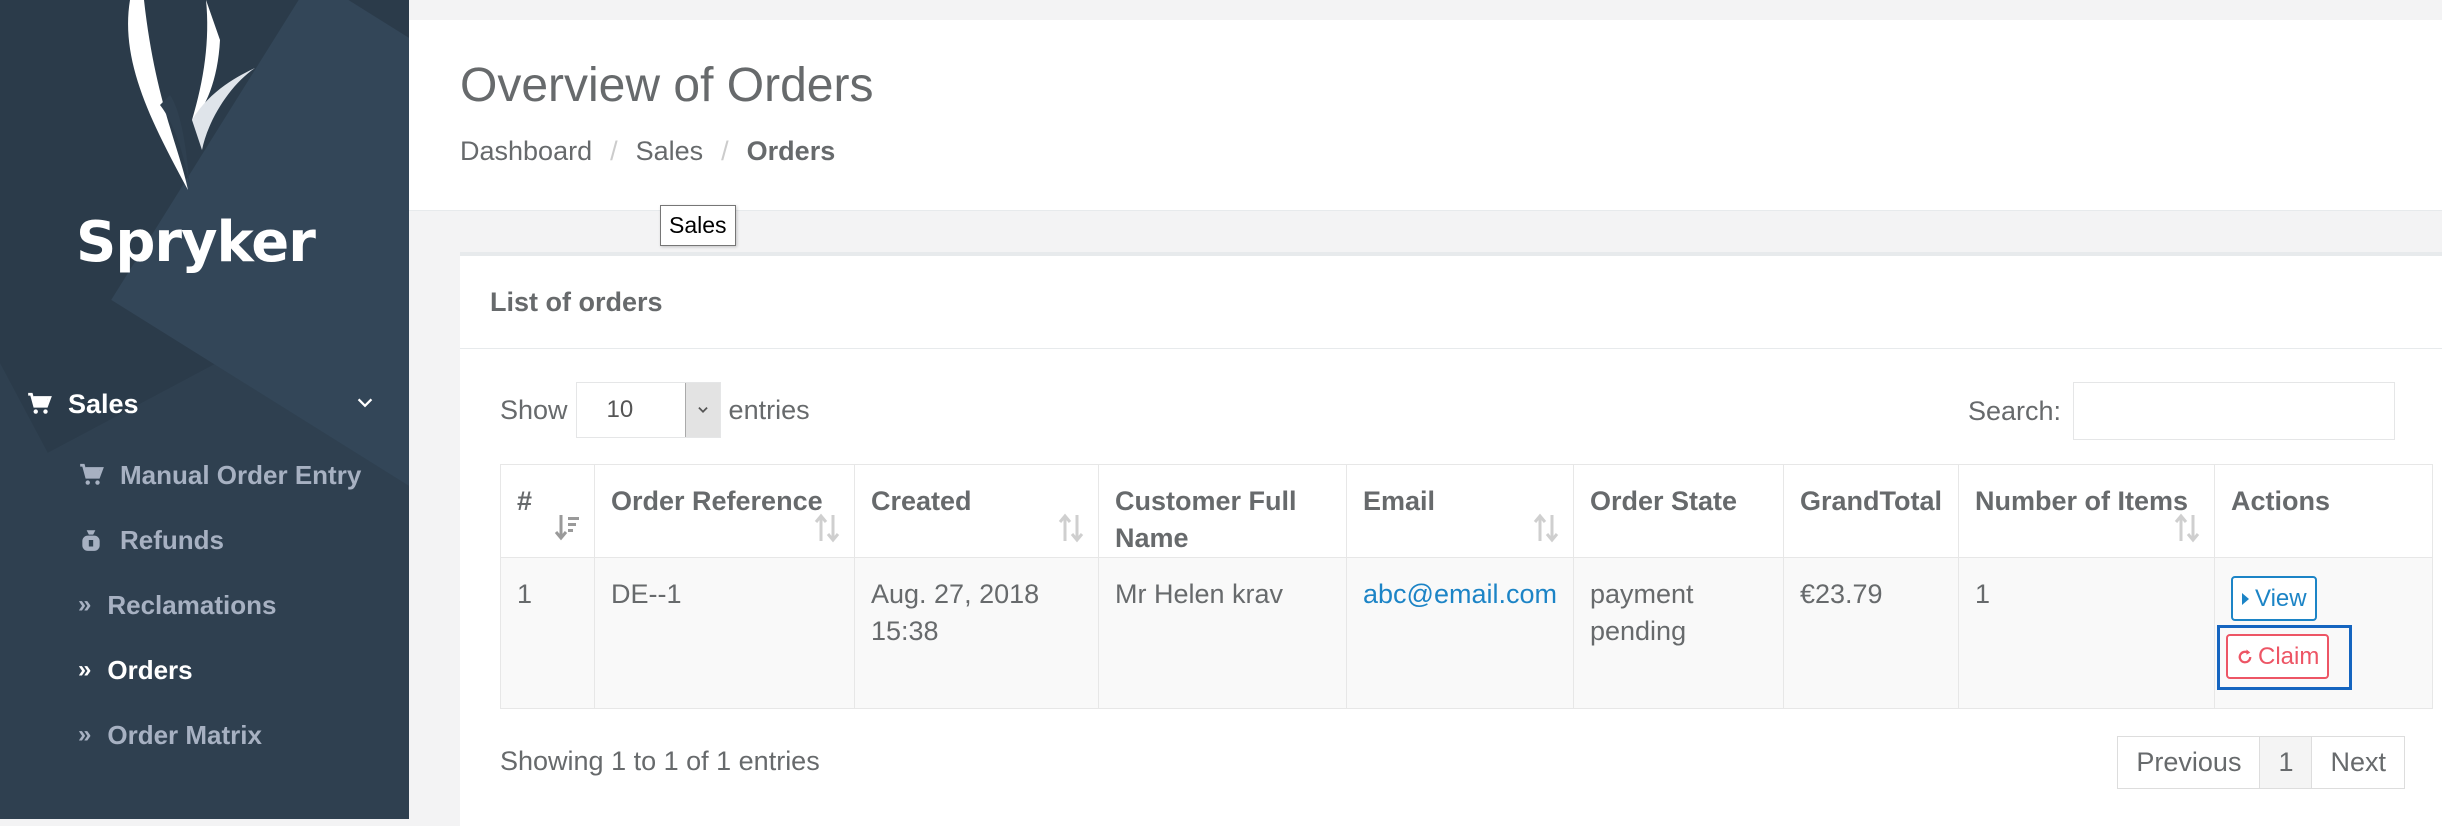 This screenshot has height=826, width=2442. I want to click on table-info: Showing 1 to 1 of 1 entries, so click(660, 761).